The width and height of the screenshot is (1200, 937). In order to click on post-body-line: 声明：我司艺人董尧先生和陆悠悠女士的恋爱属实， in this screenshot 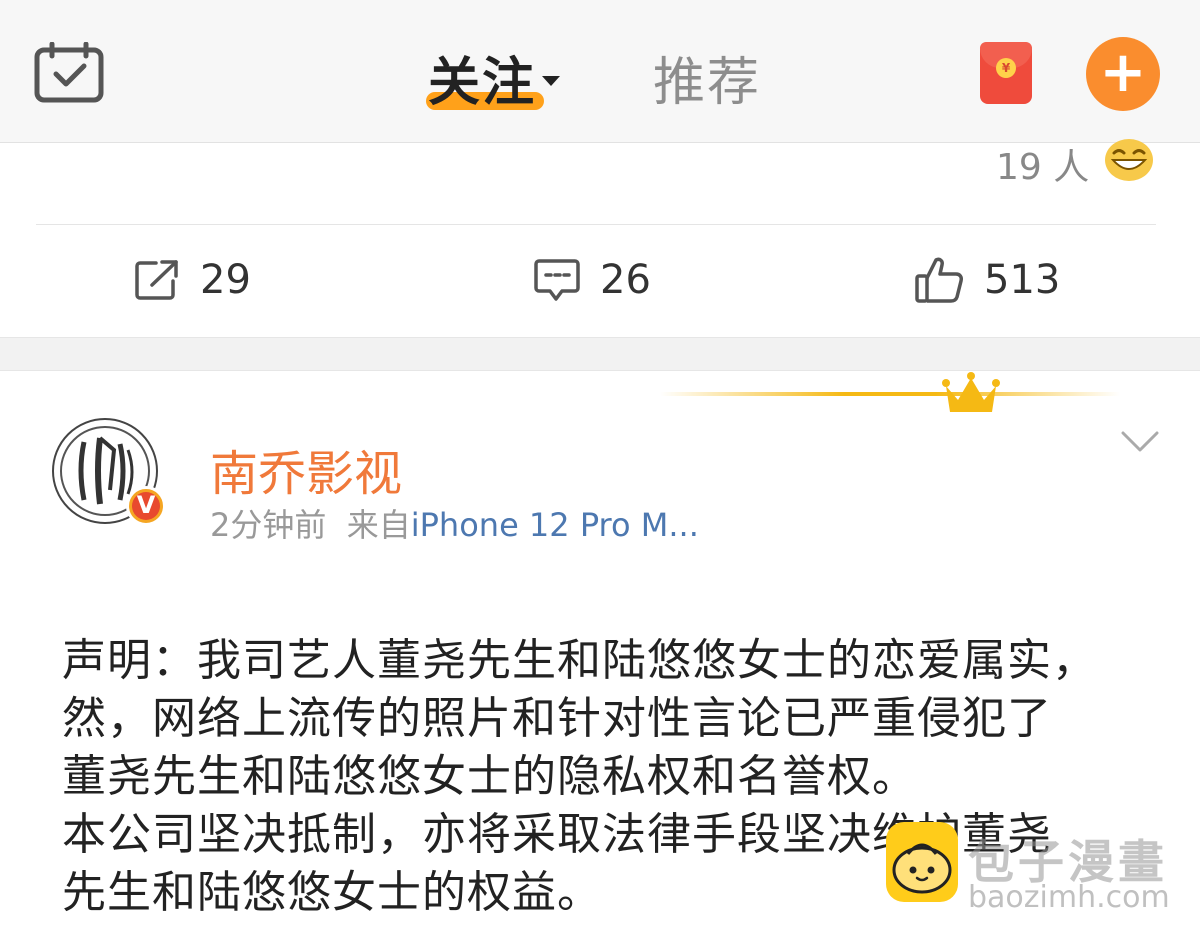, I will do `click(579, 660)`.